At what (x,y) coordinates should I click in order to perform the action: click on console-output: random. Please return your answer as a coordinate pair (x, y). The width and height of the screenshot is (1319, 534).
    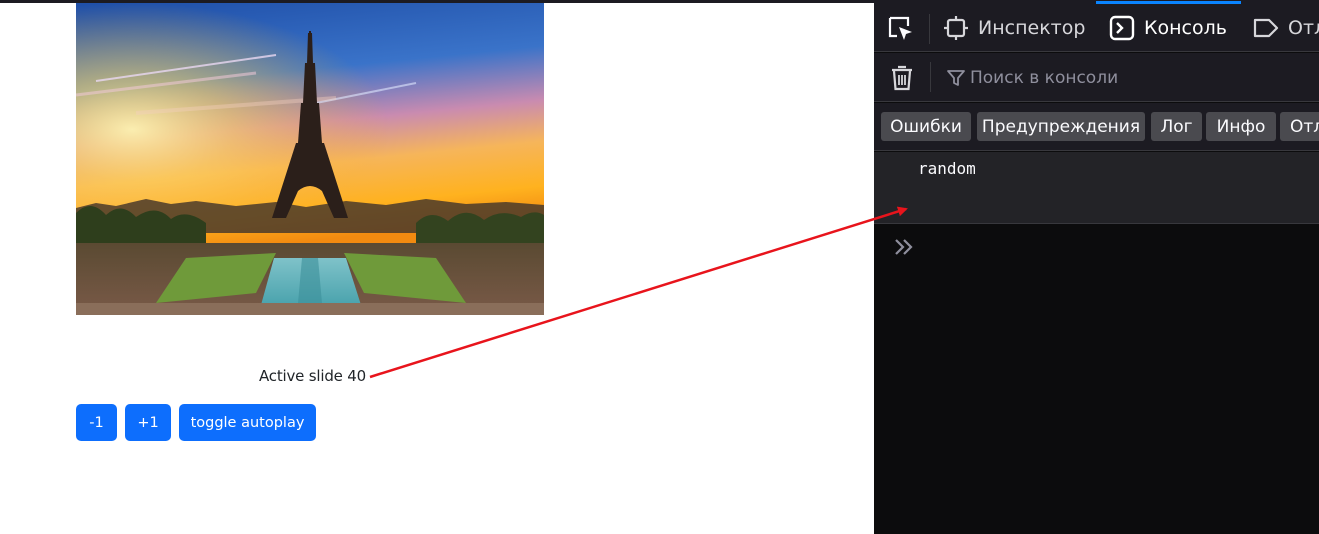
    Looking at the image, I should click on (1096, 188).